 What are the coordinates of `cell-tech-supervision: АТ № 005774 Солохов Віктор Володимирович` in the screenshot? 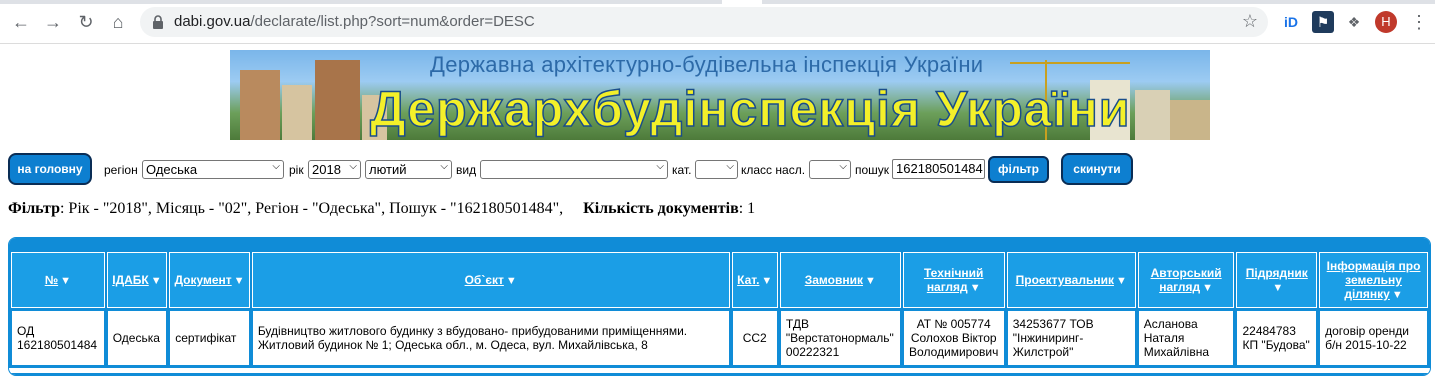 It's located at (953, 338).